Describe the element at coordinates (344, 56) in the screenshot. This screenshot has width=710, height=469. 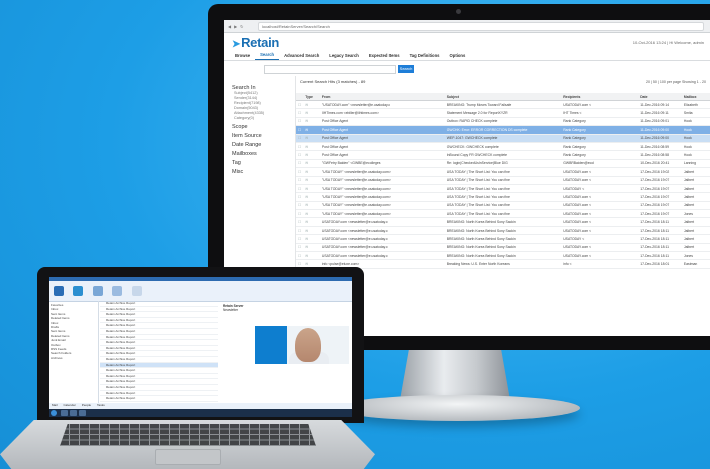
I see `nav-tab-legacy-search: Legacy Search` at that location.